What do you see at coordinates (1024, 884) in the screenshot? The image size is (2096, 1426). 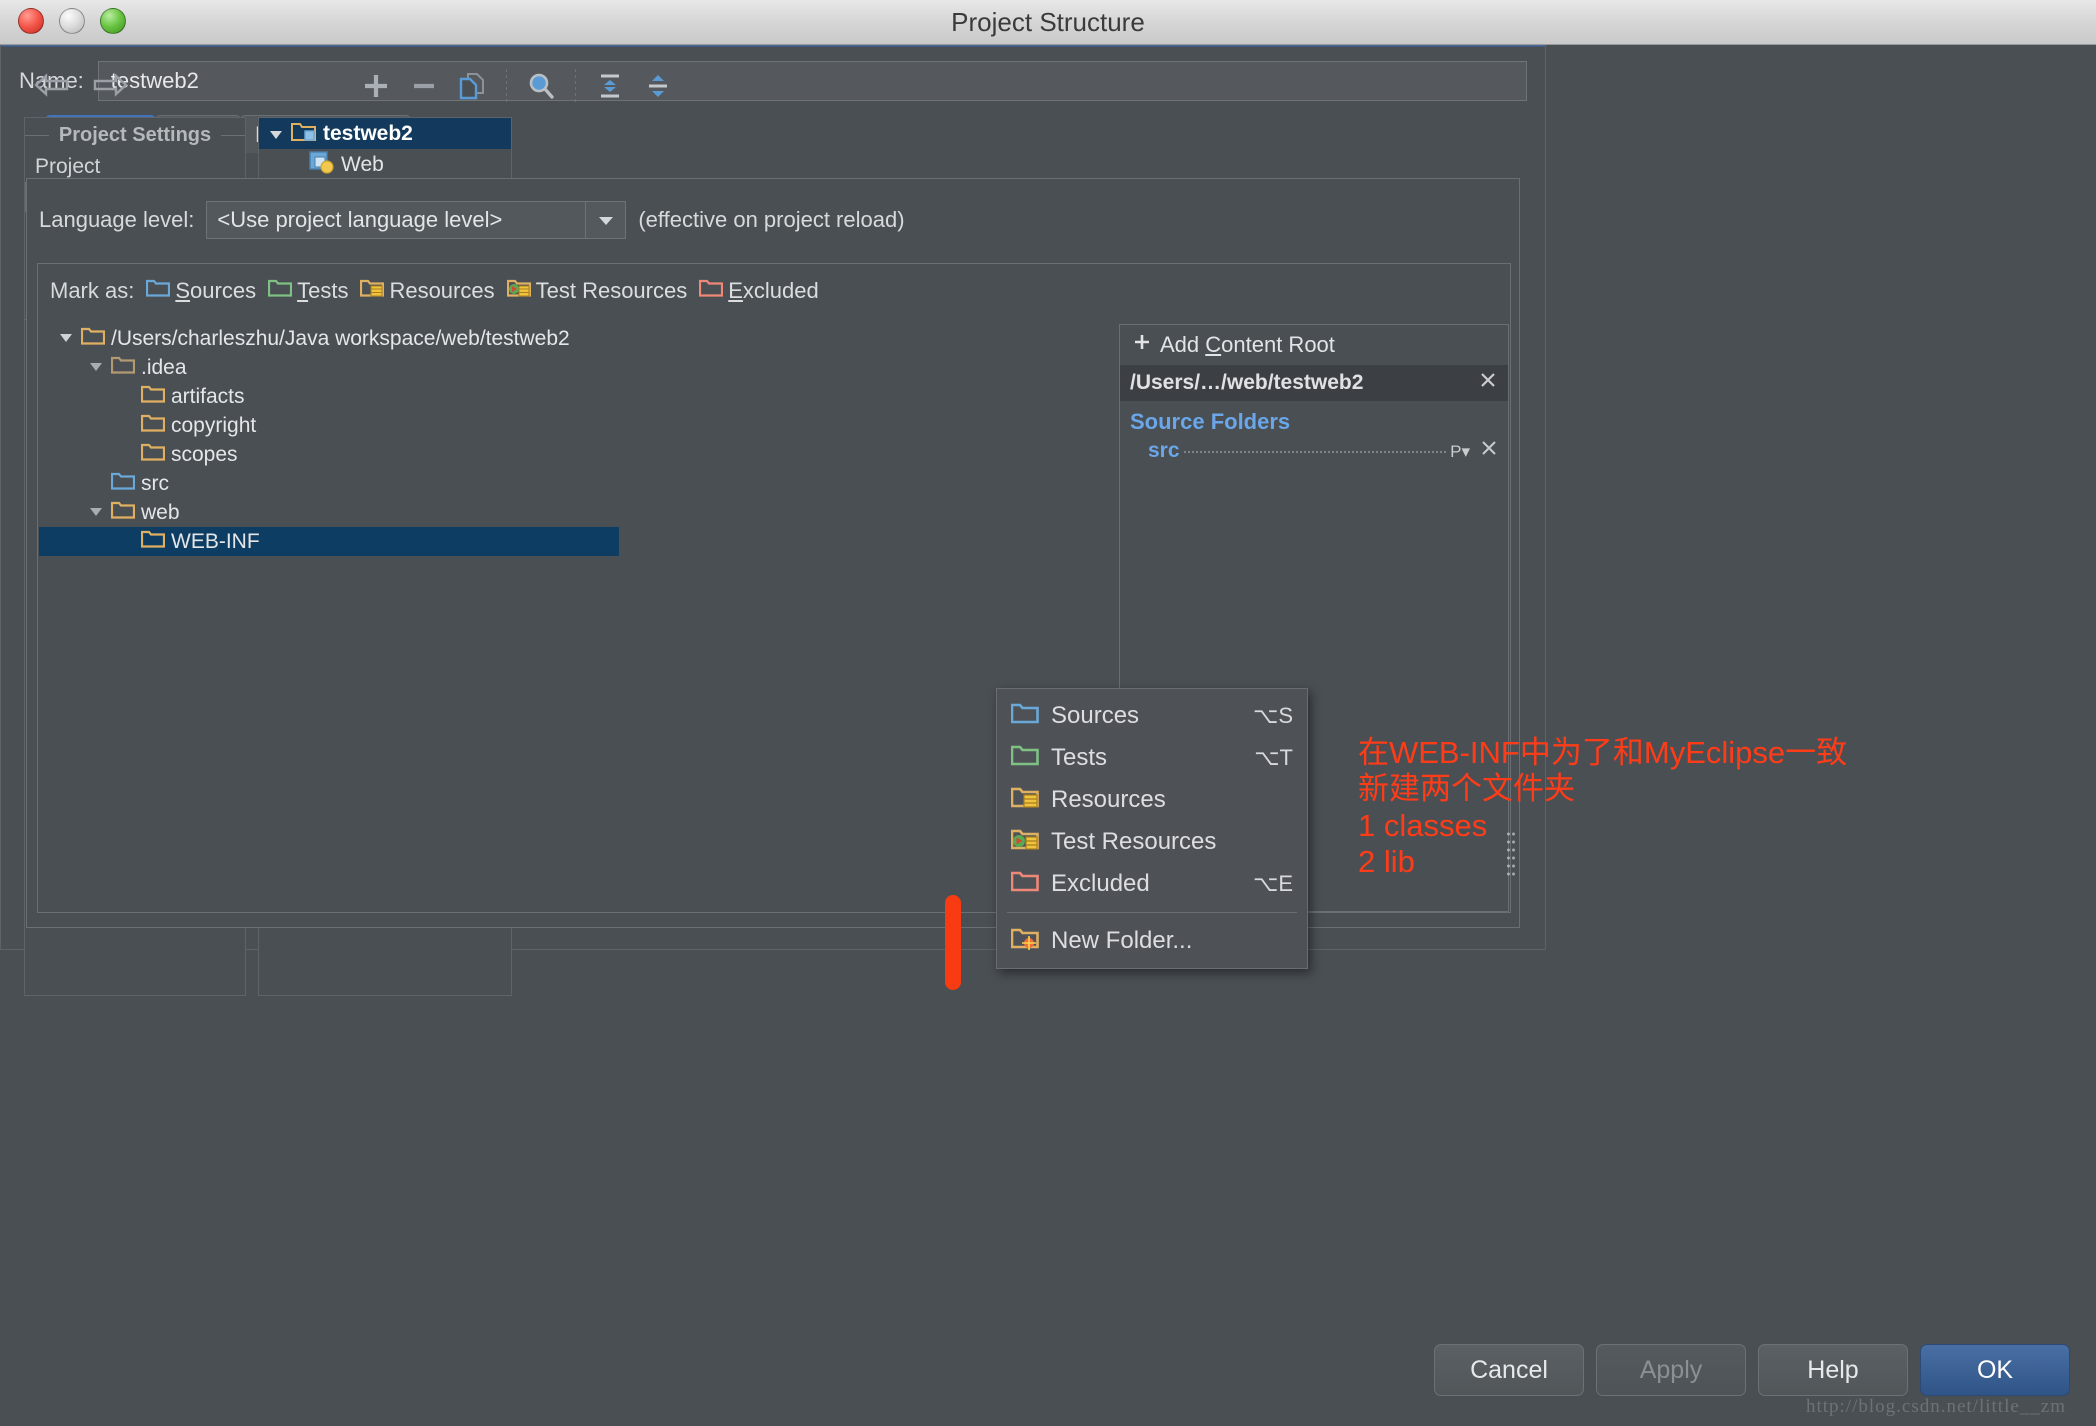 I see `excluded-folder-icon` at bounding box center [1024, 884].